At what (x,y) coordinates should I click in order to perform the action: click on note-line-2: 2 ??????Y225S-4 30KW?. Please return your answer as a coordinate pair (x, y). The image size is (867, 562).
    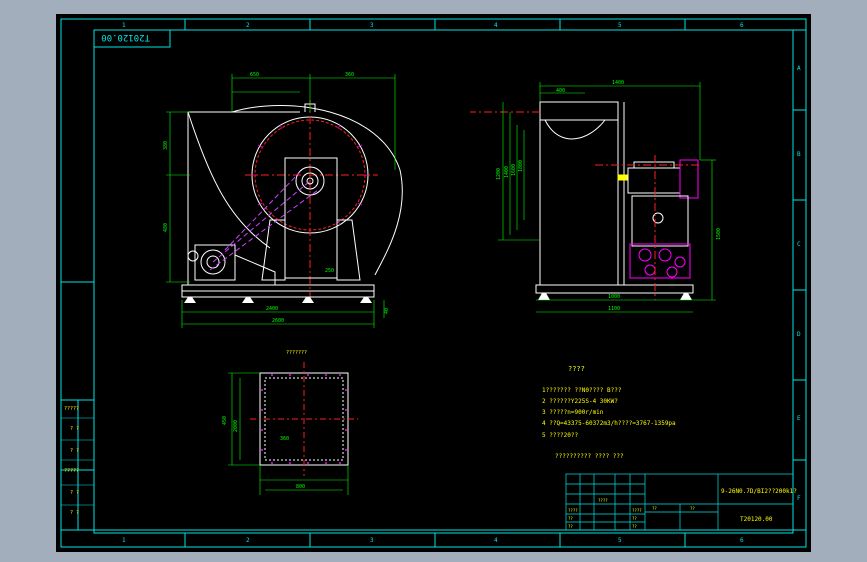
    Looking at the image, I should click on (580, 401).